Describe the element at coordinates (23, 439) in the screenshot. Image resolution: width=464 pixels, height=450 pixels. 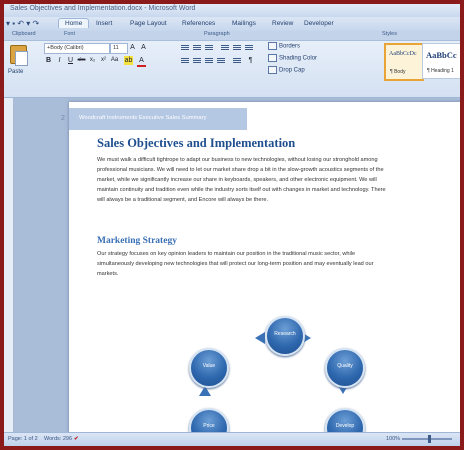
I see `status-page: Page: 1 of 2` at that location.